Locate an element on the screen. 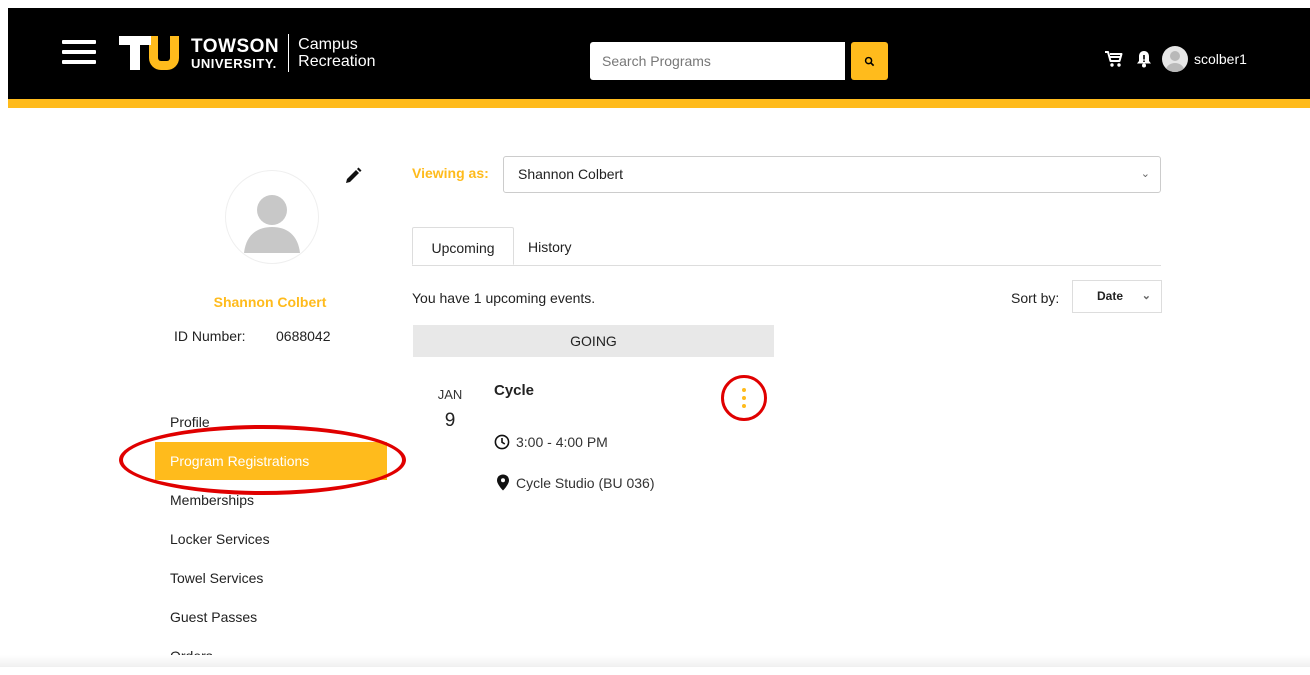 Image resolution: width=1310 pixels, height=675 pixels. user-avatar-icon is located at coordinates (1175, 61).